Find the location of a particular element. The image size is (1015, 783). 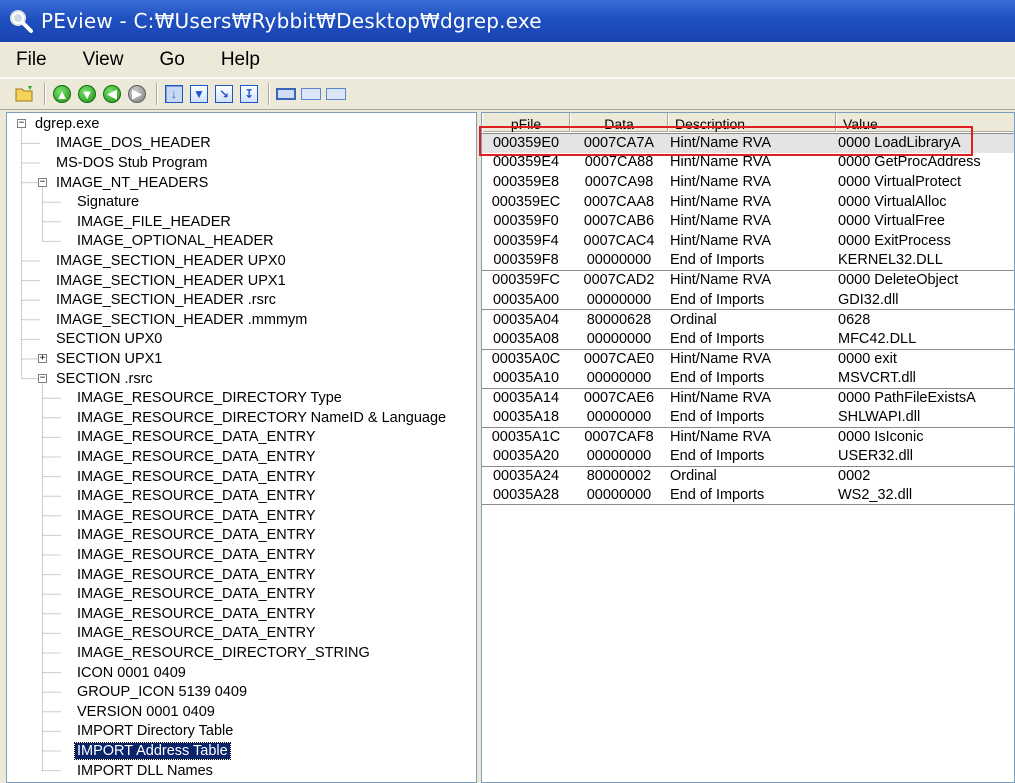

tree-item: IMAGE_NT_HEADERS is located at coordinates (132, 183).